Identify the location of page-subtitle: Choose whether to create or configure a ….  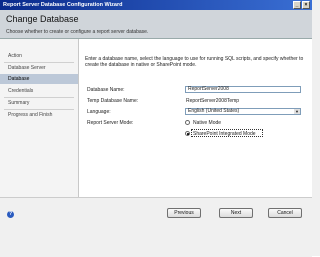
(77, 32).